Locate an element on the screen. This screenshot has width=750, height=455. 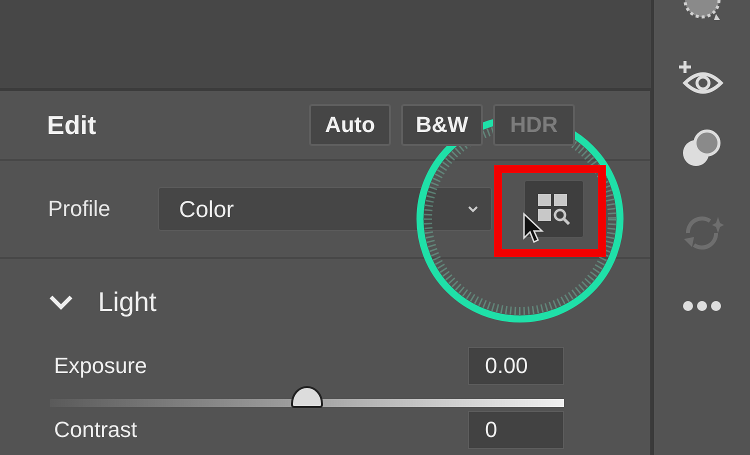
profile-label: Profile is located at coordinates (80, 209).